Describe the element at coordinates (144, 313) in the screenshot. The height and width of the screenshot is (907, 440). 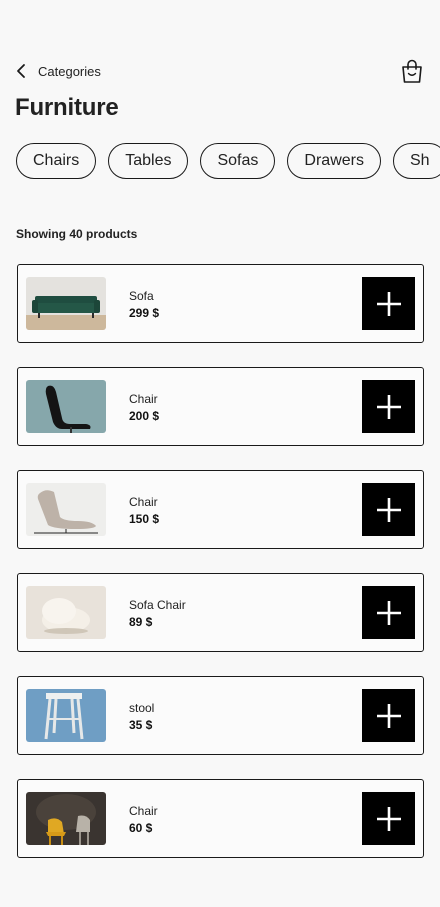
I see `product-price: 299 $` at that location.